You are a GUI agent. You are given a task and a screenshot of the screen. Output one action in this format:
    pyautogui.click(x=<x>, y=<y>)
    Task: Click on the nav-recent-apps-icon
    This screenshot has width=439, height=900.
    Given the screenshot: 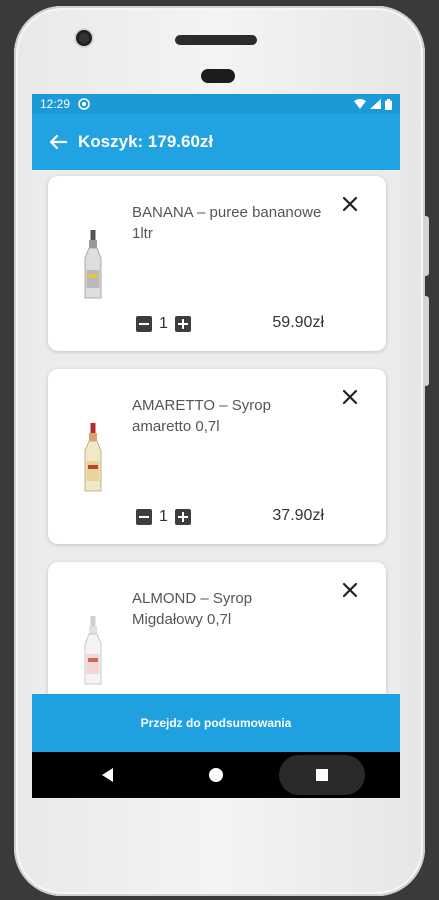 What is the action you would take?
    pyautogui.click(x=322, y=775)
    